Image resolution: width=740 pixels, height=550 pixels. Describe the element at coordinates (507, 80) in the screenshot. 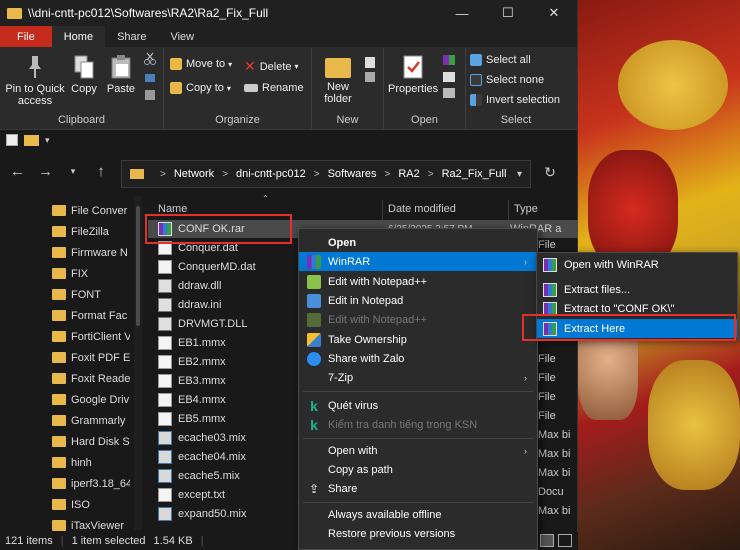

I see `select-none-button: Select none` at that location.